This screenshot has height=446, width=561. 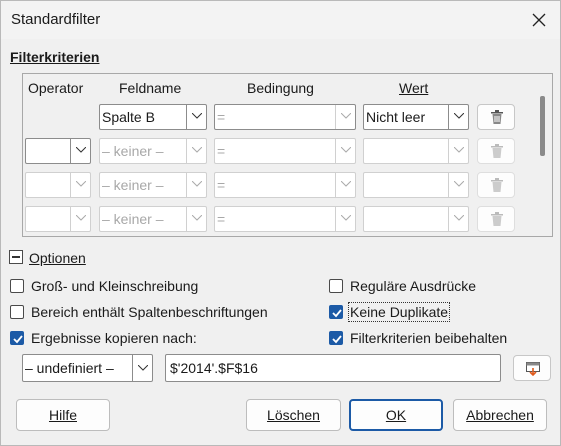 What do you see at coordinates (396, 117) in the screenshot?
I see `value-value-1: Nicht leer` at bounding box center [396, 117].